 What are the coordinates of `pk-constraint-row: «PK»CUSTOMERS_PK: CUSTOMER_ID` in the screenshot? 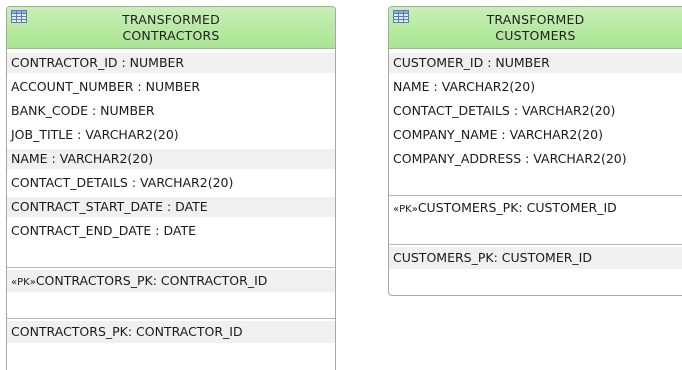 It's located at (535, 208).